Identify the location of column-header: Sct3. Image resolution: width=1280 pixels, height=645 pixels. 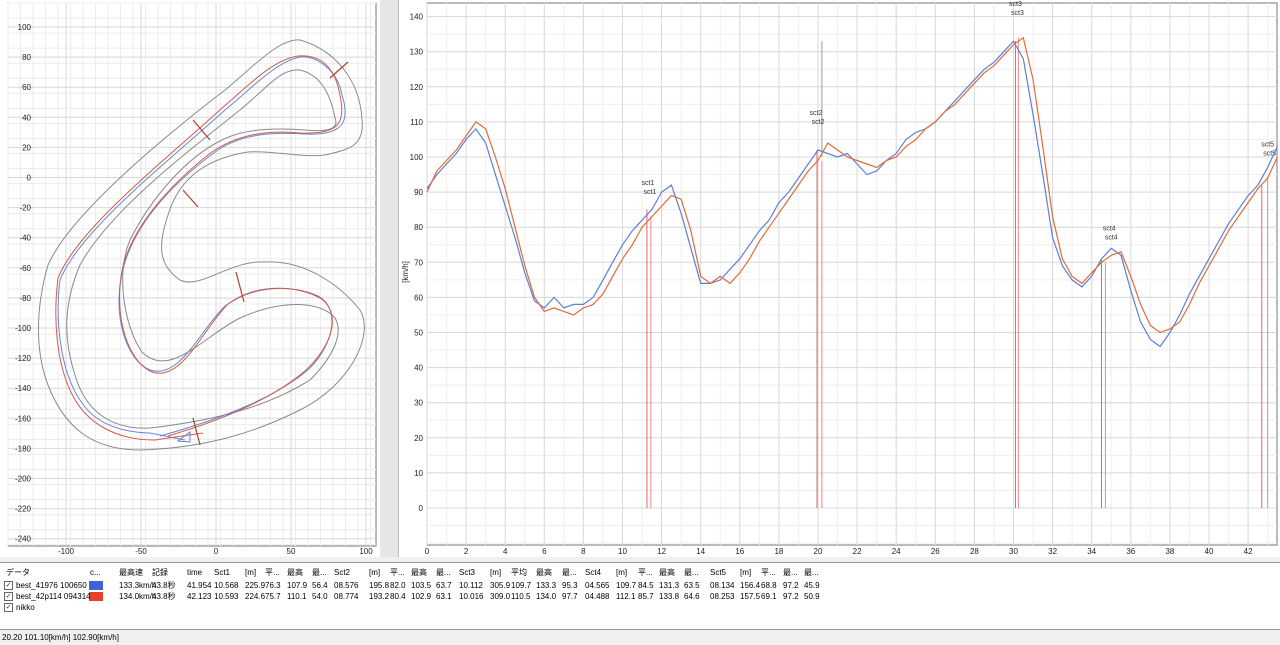
(467, 572).